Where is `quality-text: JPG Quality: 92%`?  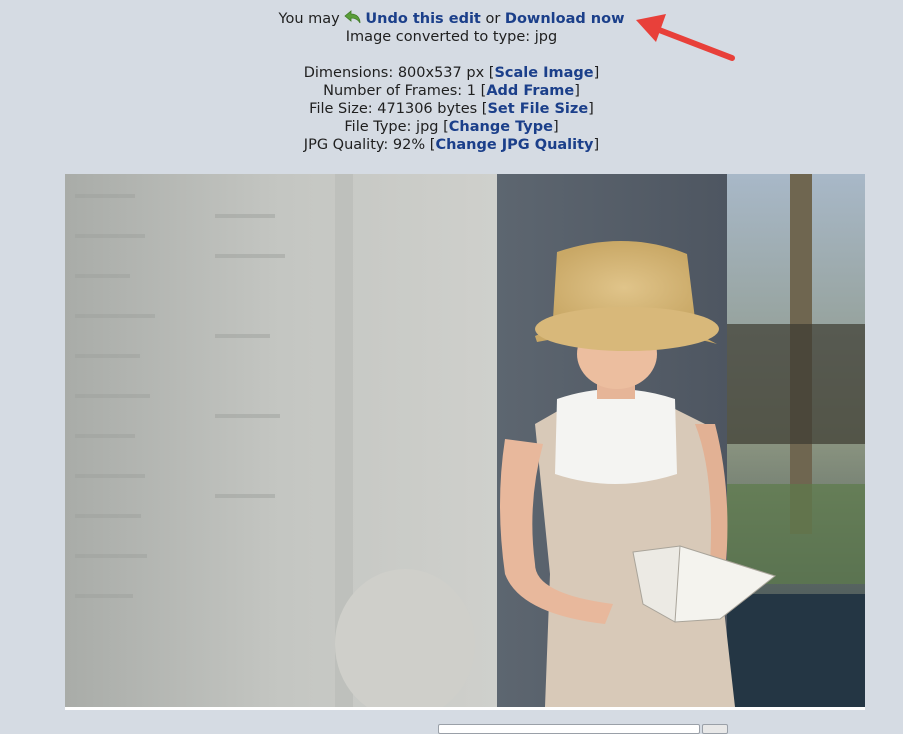 quality-text: JPG Quality: 92% is located at coordinates (364, 145).